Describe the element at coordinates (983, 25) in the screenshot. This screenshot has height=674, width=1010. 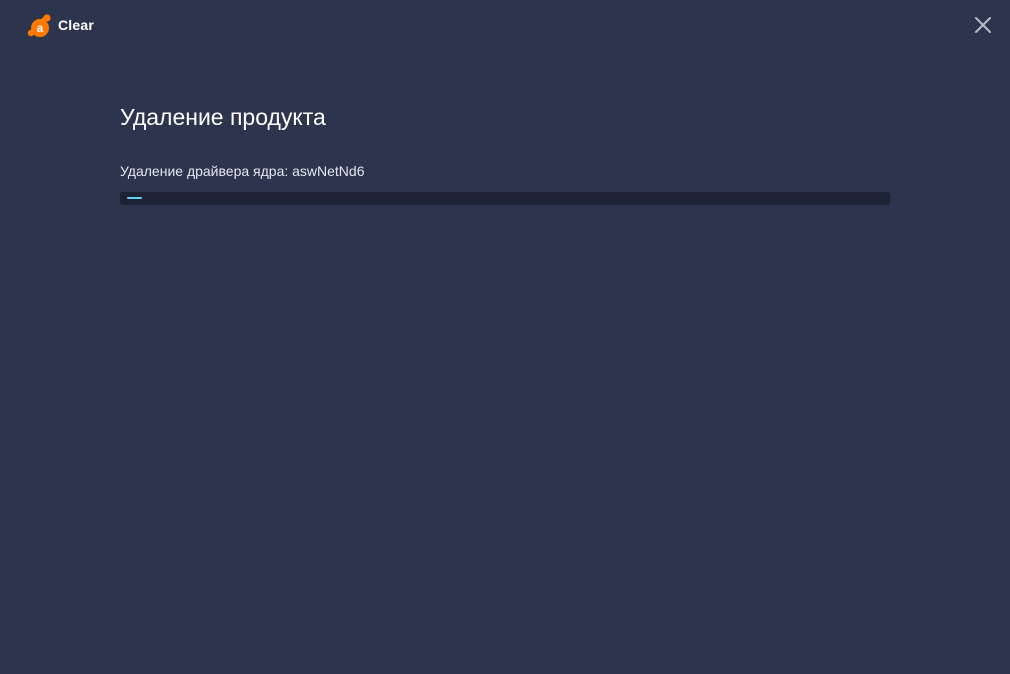
I see `close-icon` at that location.